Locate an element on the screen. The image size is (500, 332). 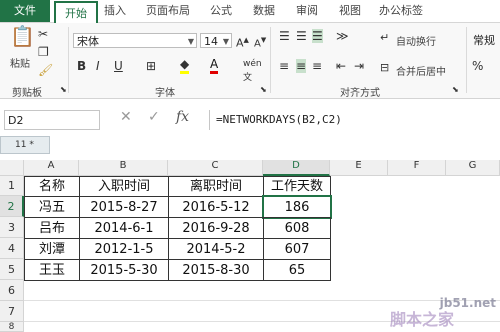
increase-font-icon: A▲ is located at coordinates (242, 42).